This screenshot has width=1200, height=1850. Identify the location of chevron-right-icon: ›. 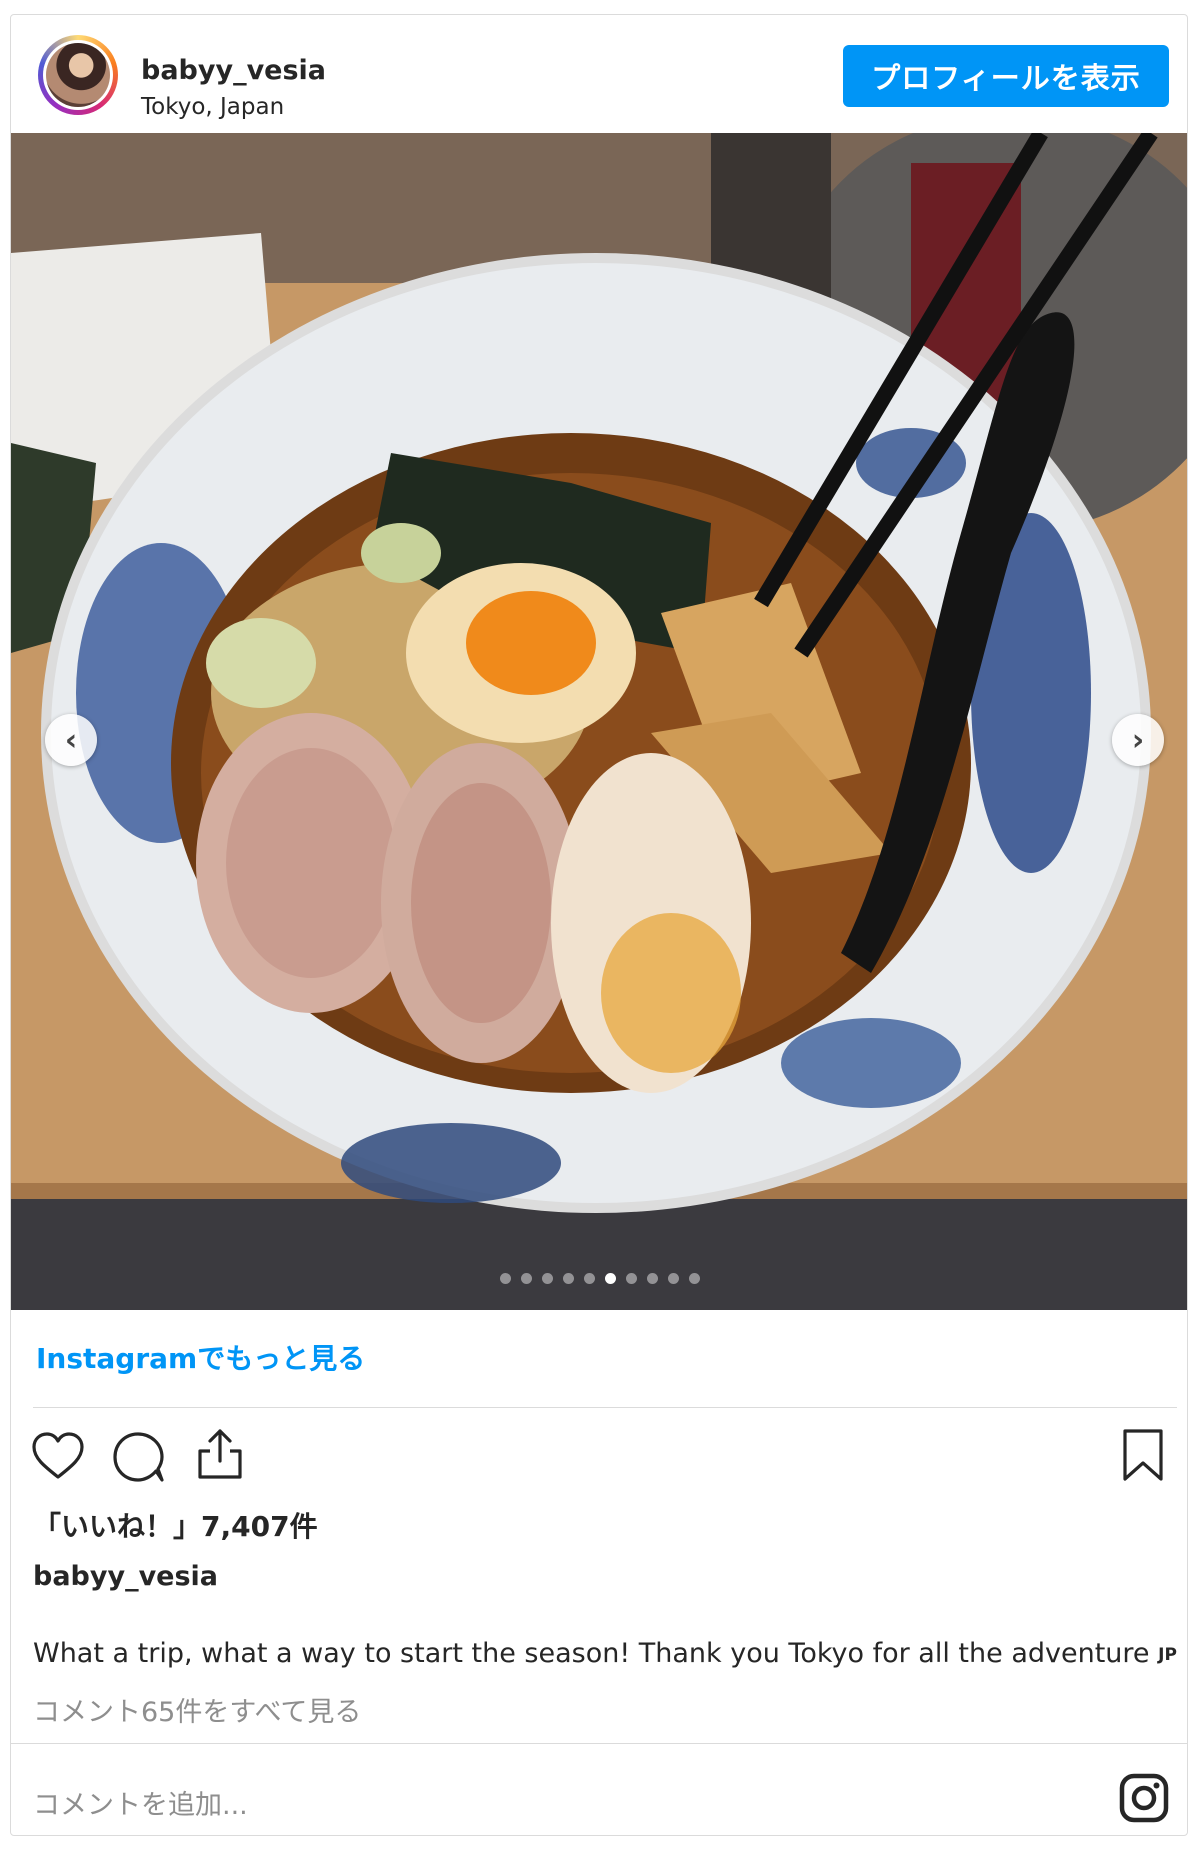
(1138, 740).